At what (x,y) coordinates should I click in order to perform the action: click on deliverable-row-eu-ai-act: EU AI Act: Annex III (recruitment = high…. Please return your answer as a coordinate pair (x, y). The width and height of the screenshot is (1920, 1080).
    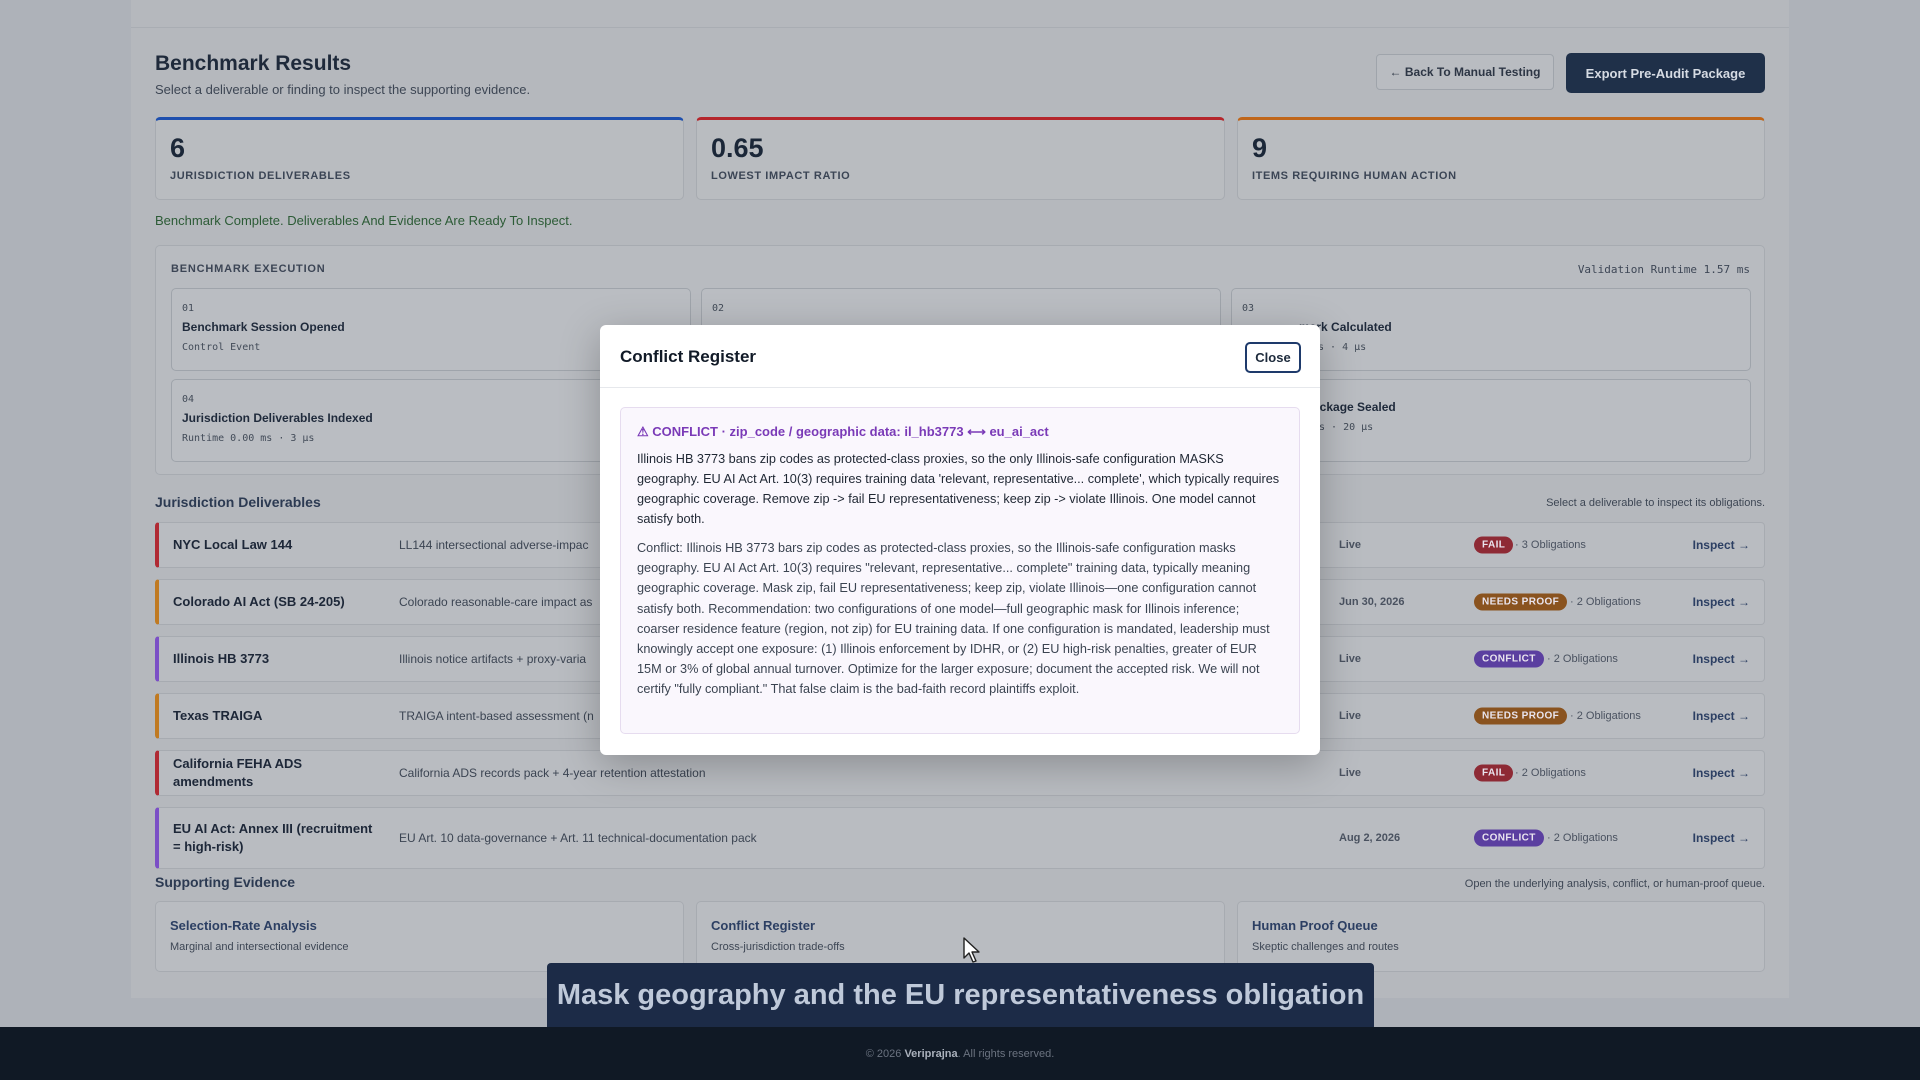
    Looking at the image, I should click on (960, 838).